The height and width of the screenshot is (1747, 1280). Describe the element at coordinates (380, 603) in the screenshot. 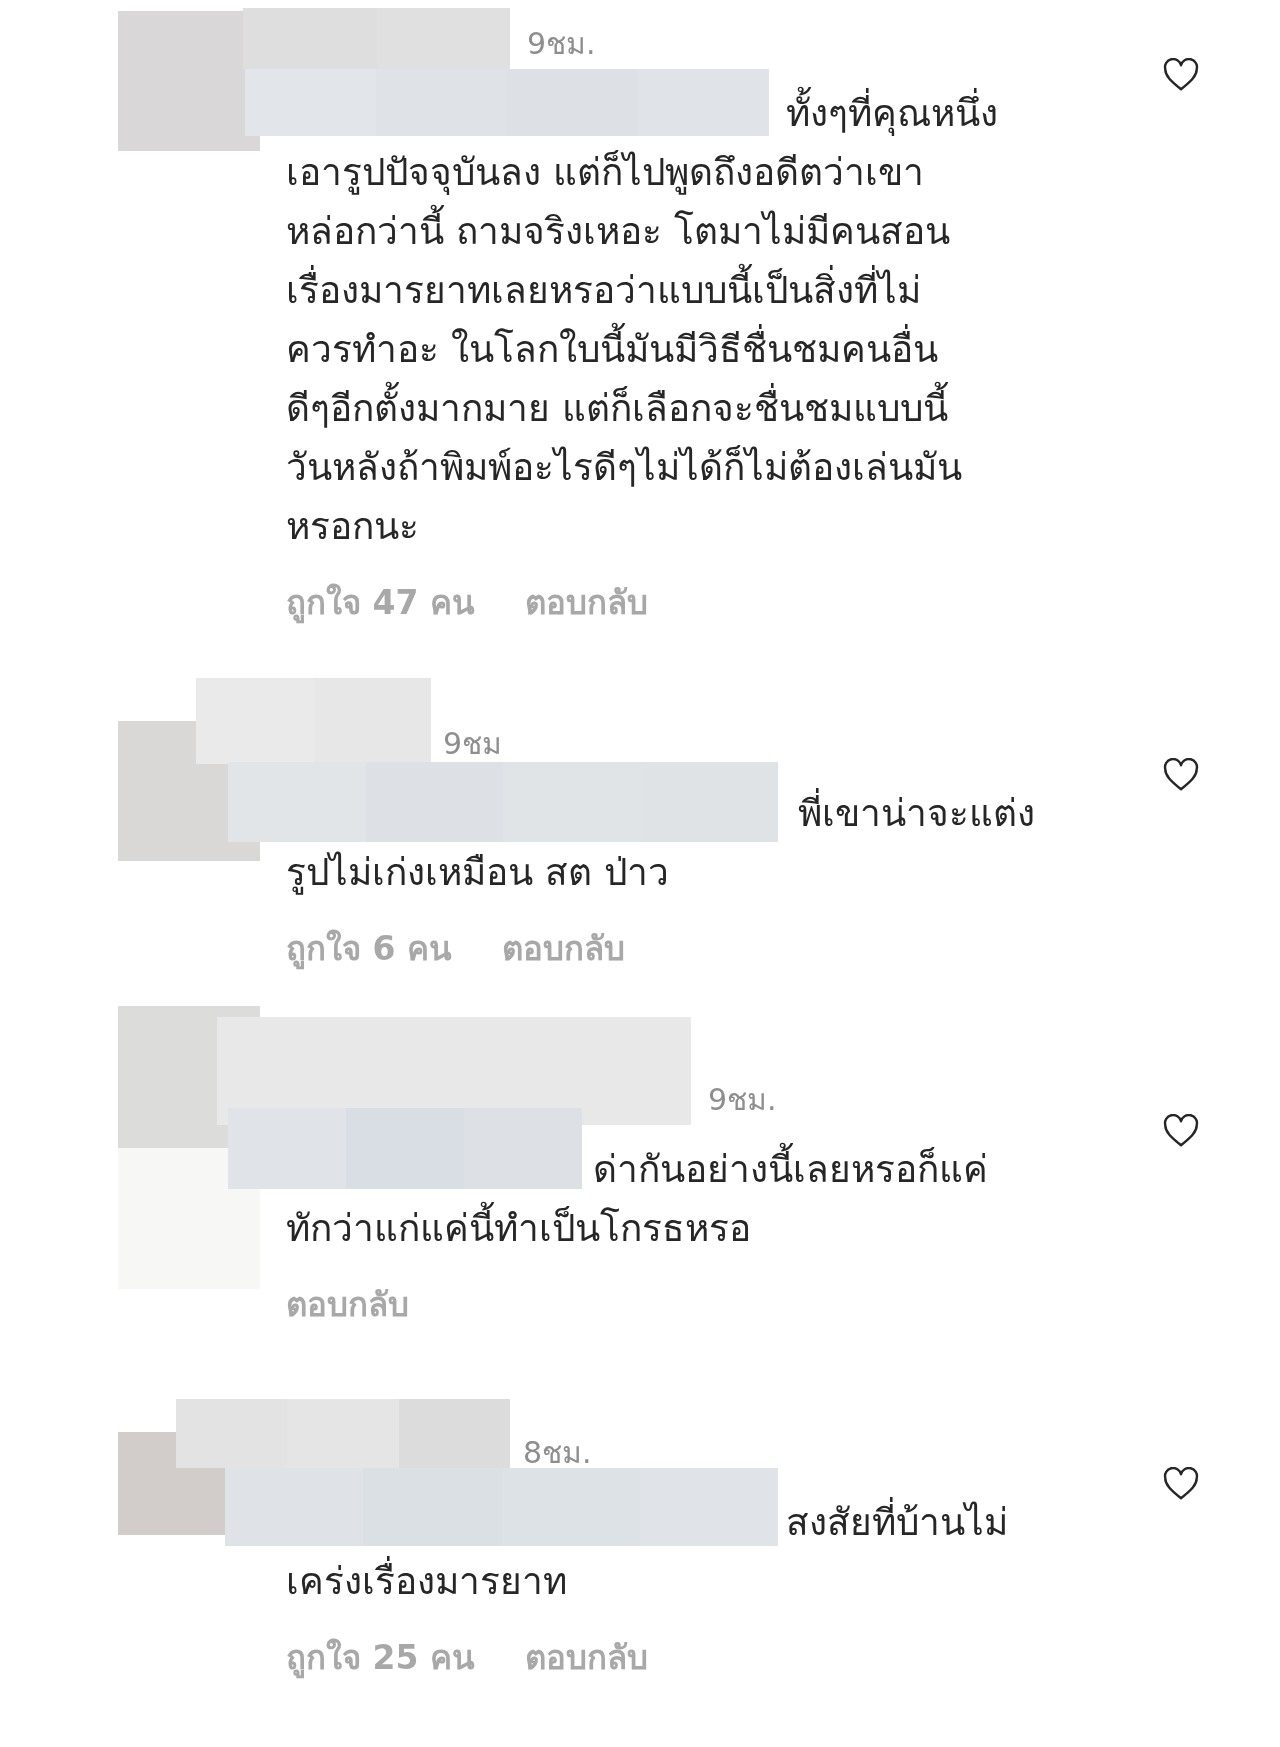

I see `like-count: ถูกใจ 47 คน` at that location.